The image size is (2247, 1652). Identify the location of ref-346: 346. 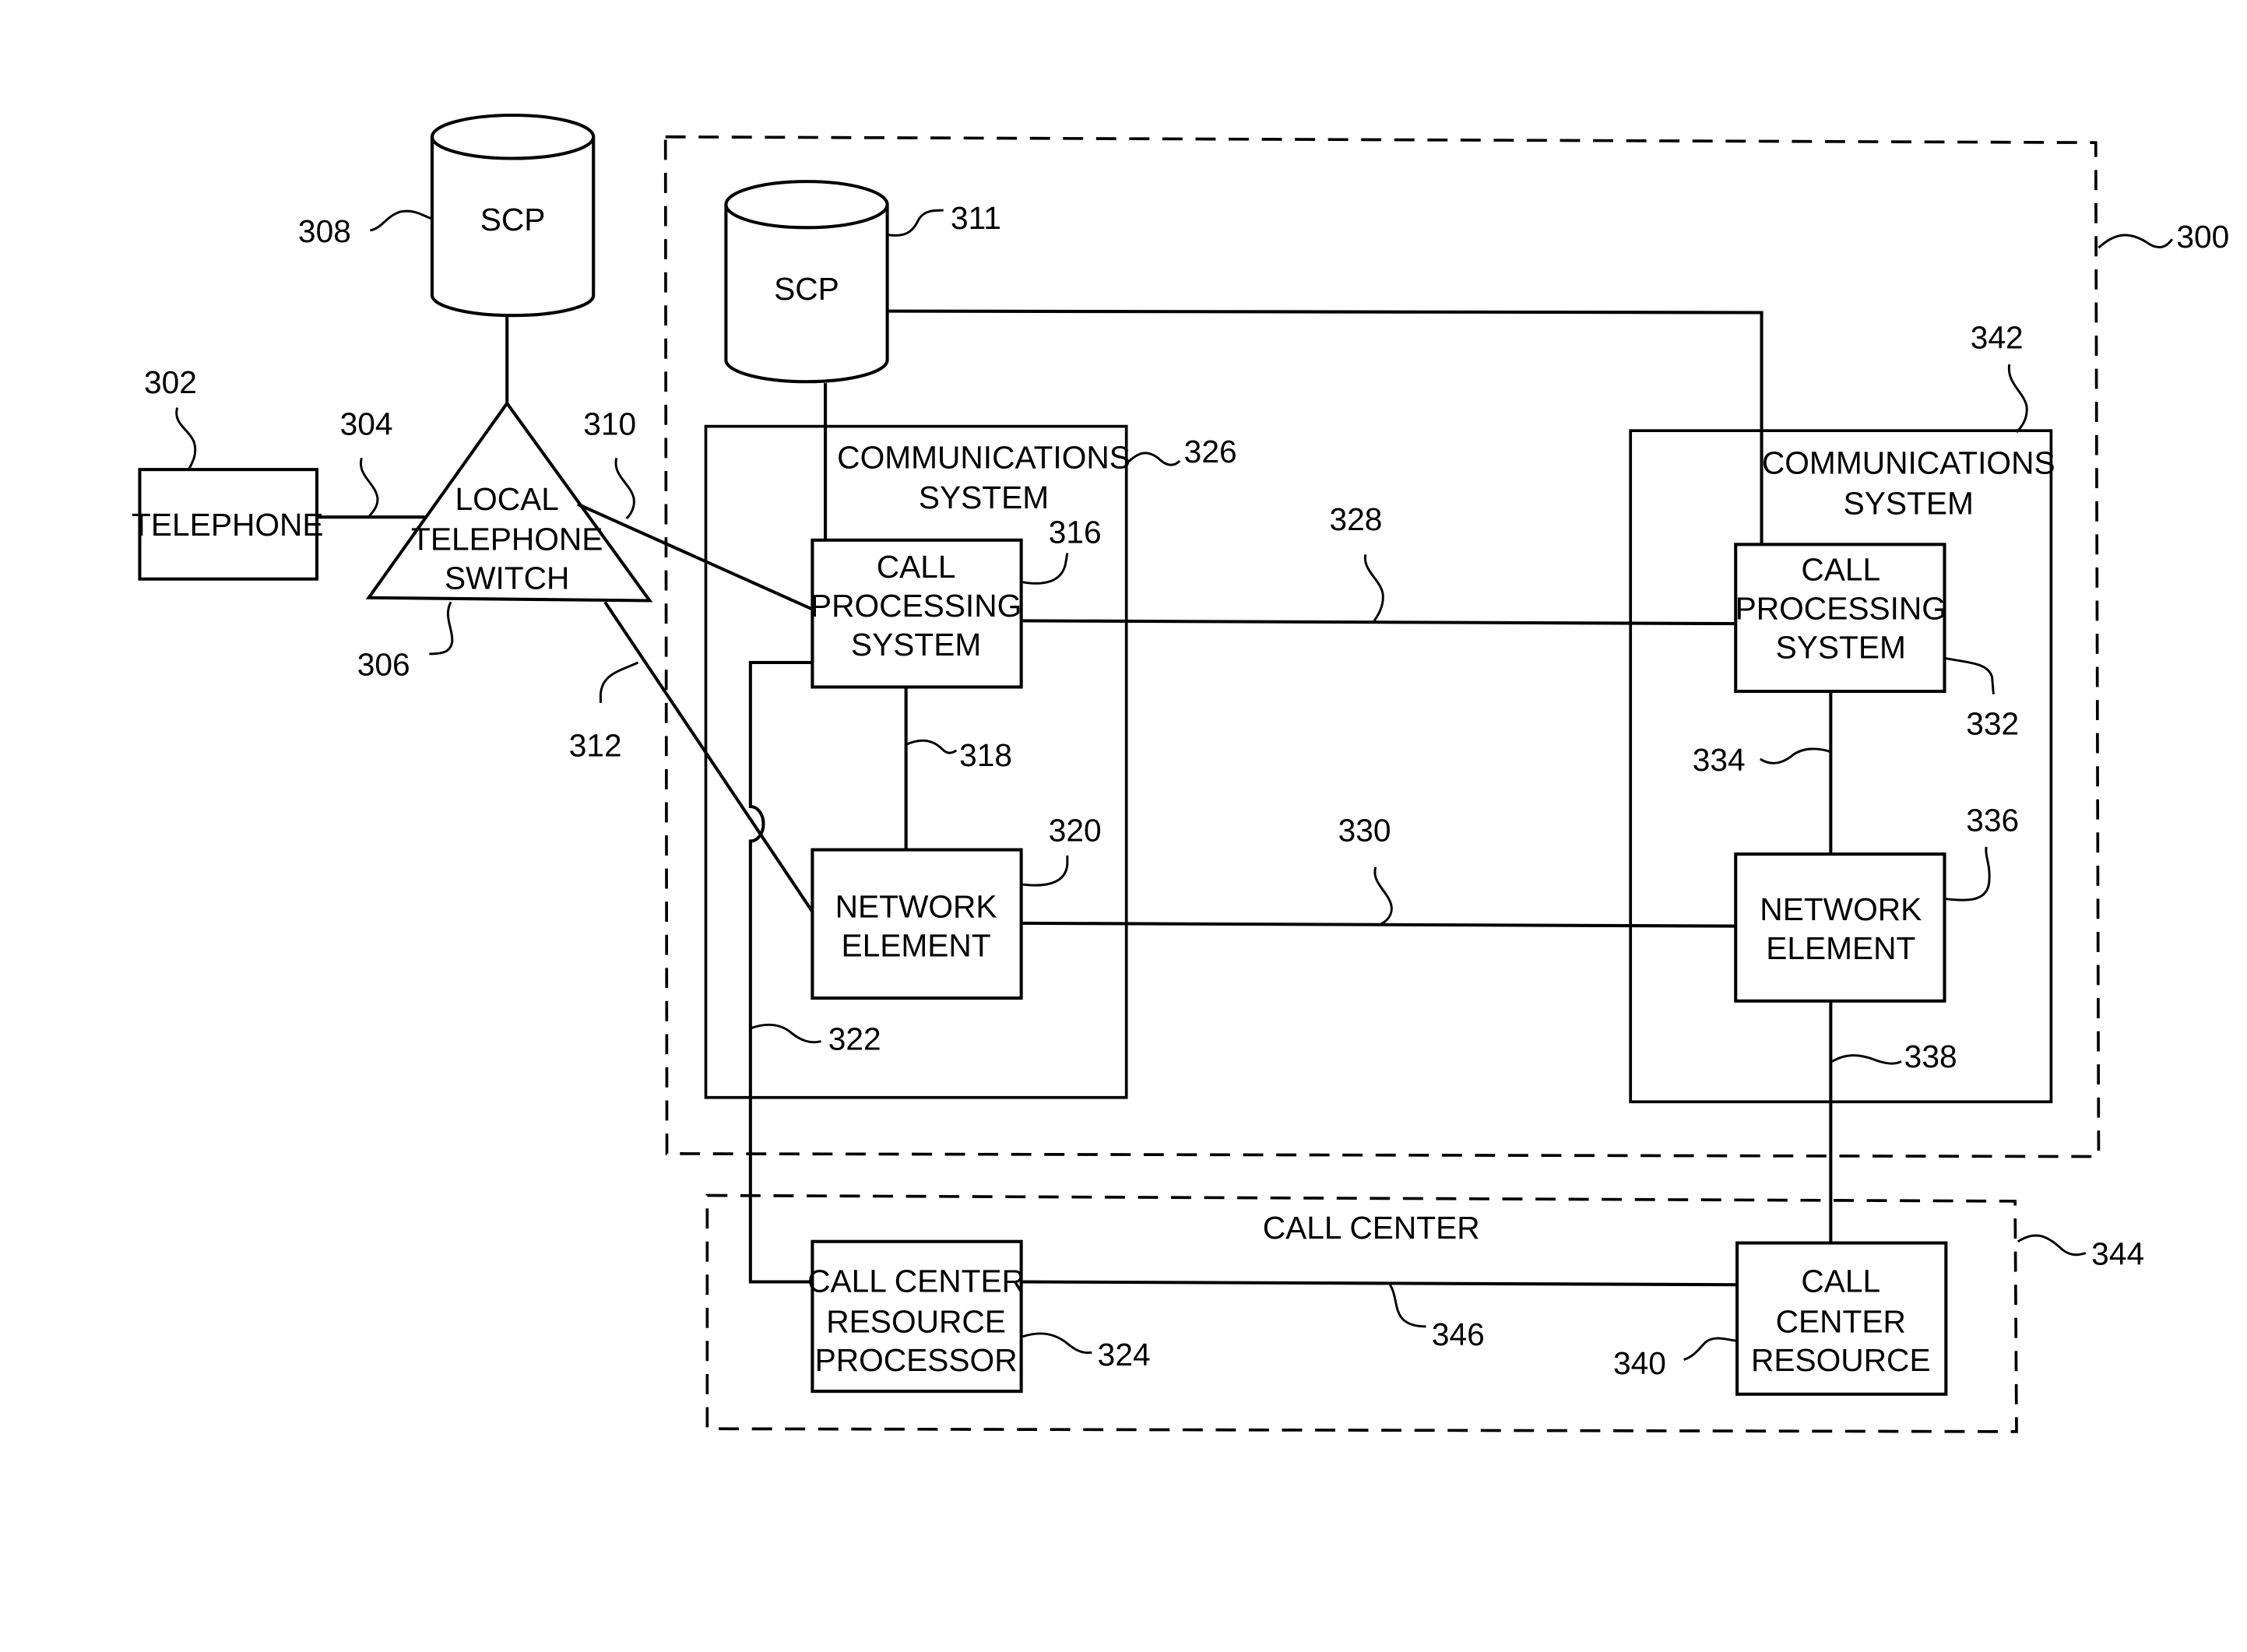
(1459, 1334).